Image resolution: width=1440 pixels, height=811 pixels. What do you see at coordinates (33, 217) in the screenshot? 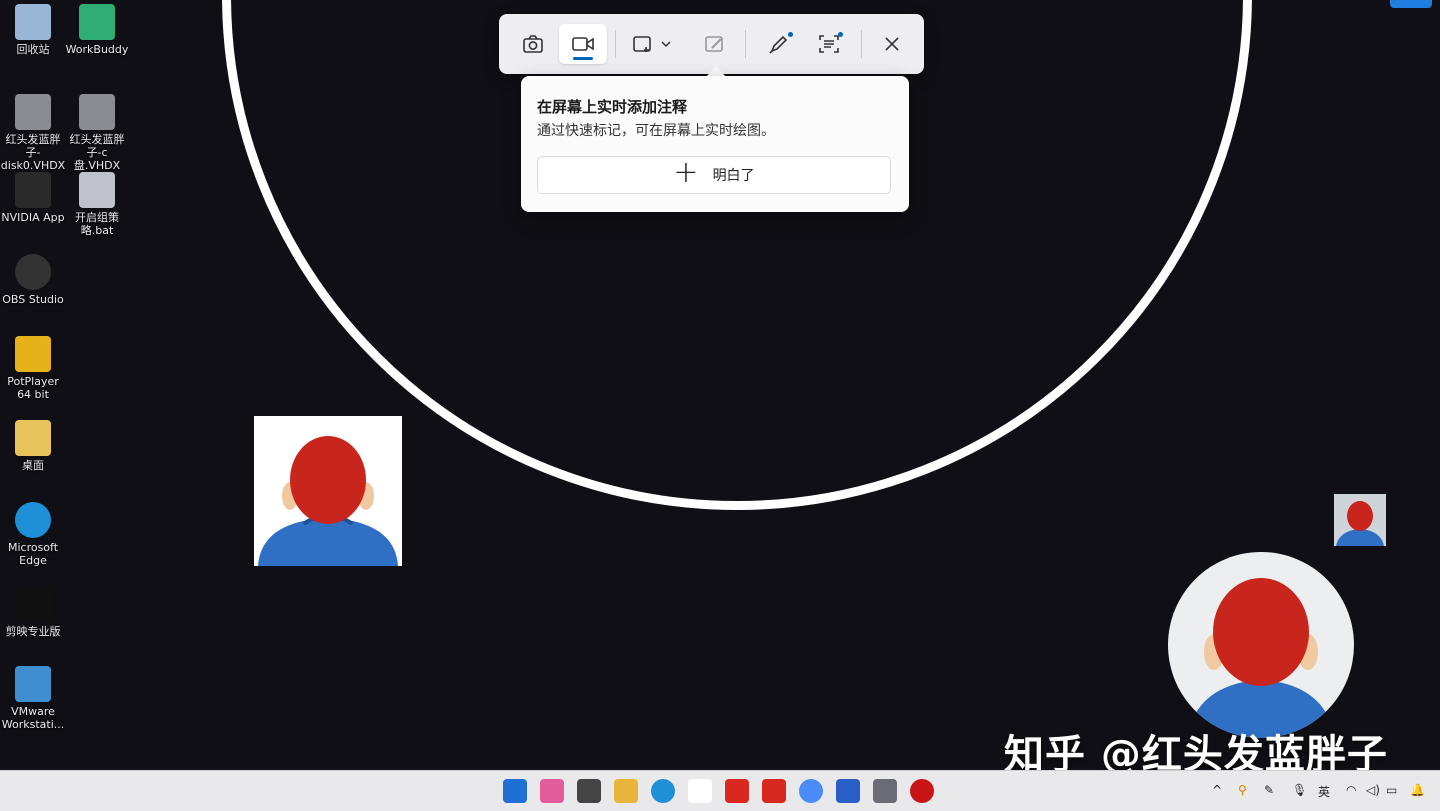
I see `desktop-icon-label: NVIDIA App` at bounding box center [33, 217].